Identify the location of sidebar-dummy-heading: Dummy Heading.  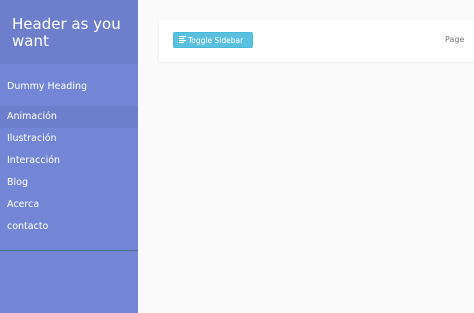
(47, 86).